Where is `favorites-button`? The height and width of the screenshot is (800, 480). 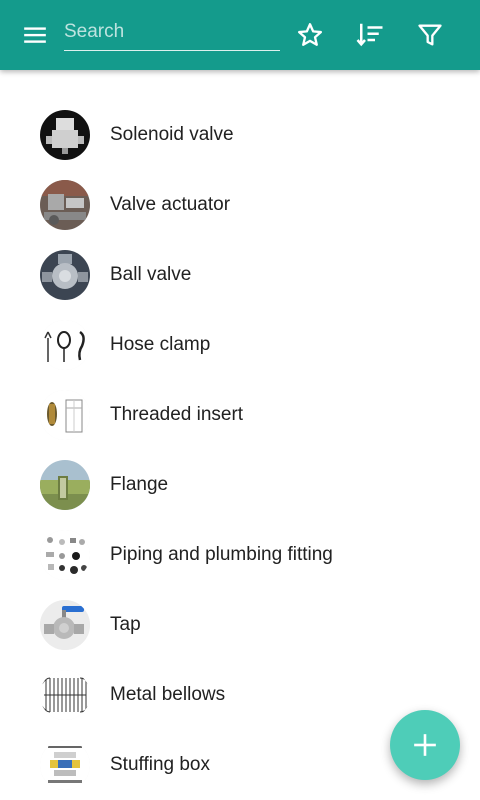
favorites-button is located at coordinates (310, 35).